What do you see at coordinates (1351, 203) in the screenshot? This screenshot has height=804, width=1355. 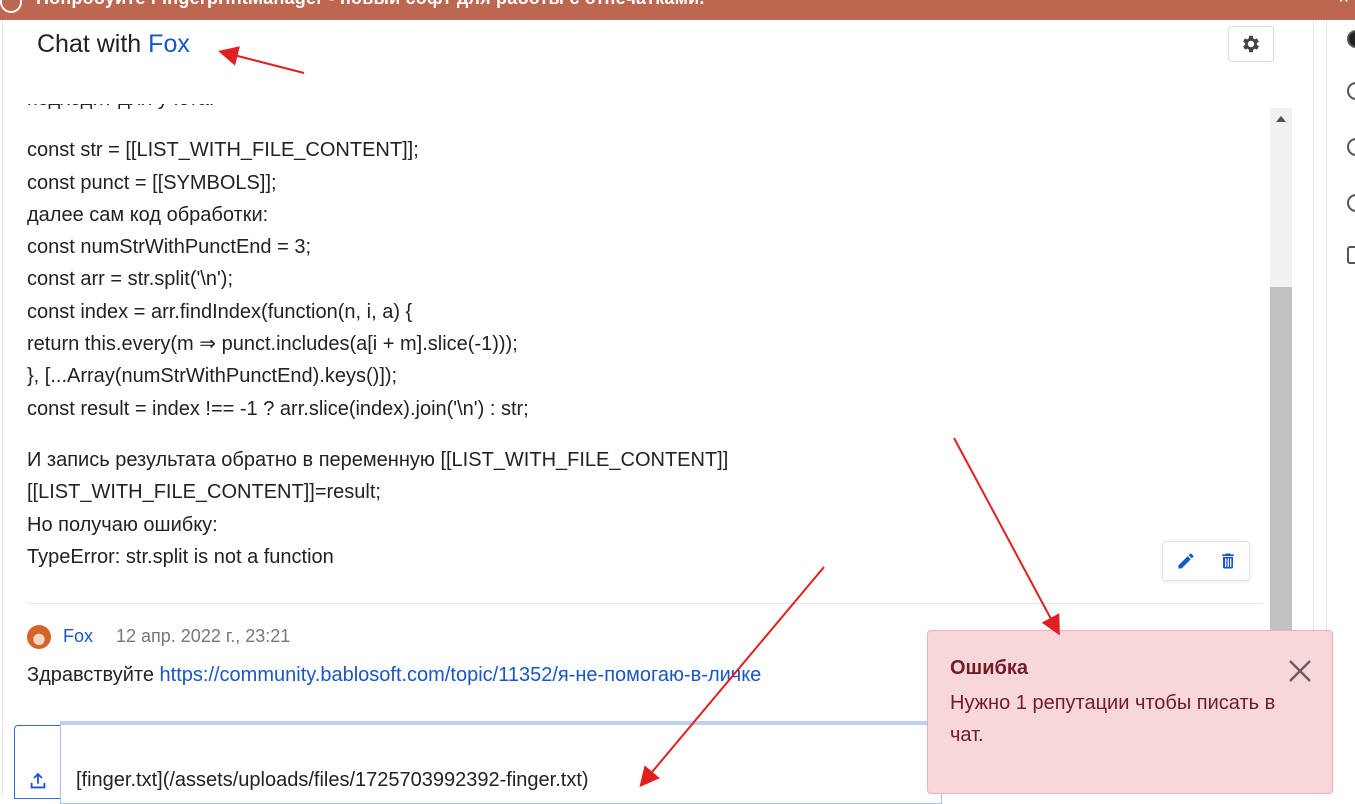 I see `search-icon` at bounding box center [1351, 203].